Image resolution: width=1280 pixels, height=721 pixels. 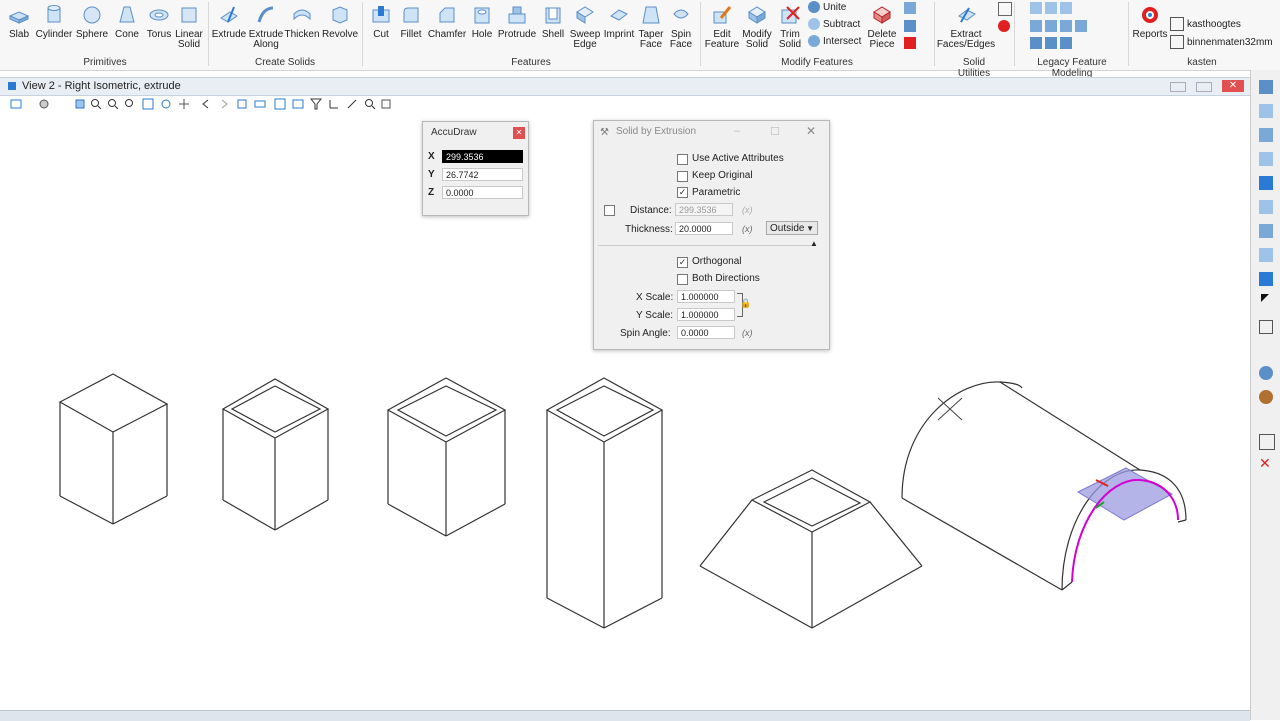 What do you see at coordinates (19, 20) in the screenshot?
I see `slab-button: Slab` at bounding box center [19, 20].